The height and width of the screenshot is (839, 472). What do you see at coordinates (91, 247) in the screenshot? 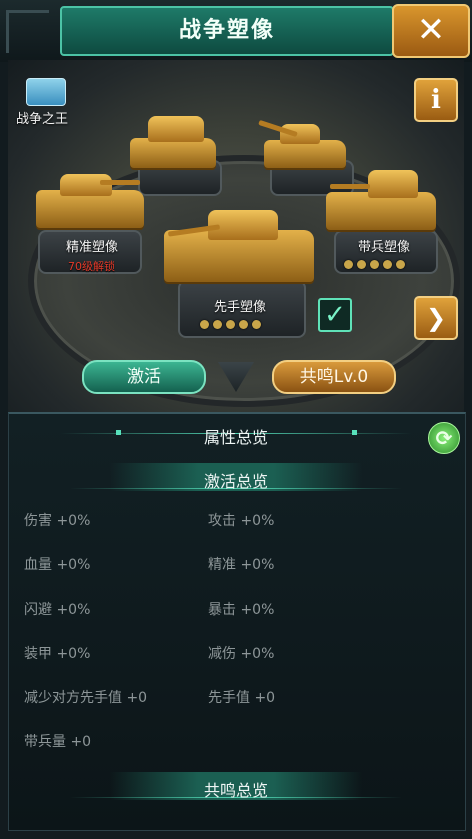
I see `statue-label-precision: 精准塑像` at bounding box center [91, 247].